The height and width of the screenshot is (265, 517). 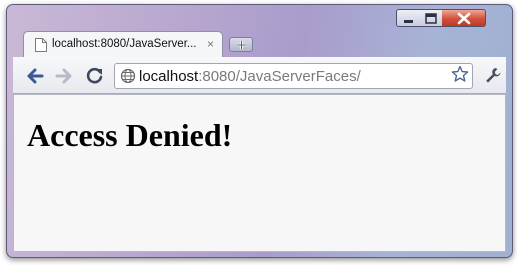 I want to click on back-button, so click(x=35, y=76).